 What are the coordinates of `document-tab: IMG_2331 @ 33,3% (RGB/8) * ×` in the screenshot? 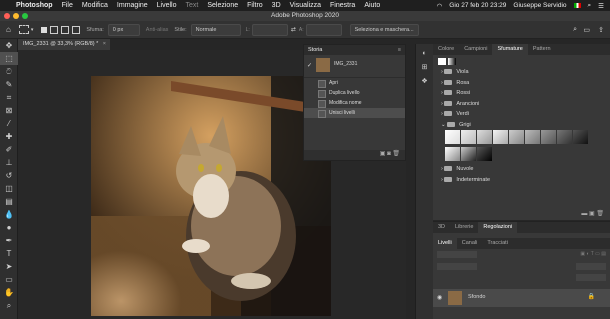 It's located at (64, 44).